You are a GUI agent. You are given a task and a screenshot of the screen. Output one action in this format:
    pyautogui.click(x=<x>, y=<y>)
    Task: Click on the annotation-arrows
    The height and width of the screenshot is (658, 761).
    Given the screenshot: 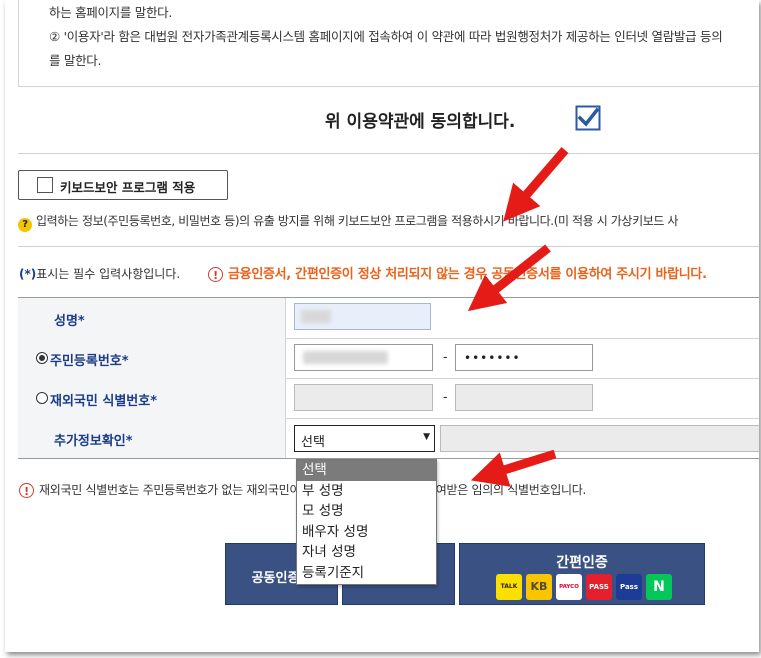 What is the action you would take?
    pyautogui.click(x=518, y=317)
    